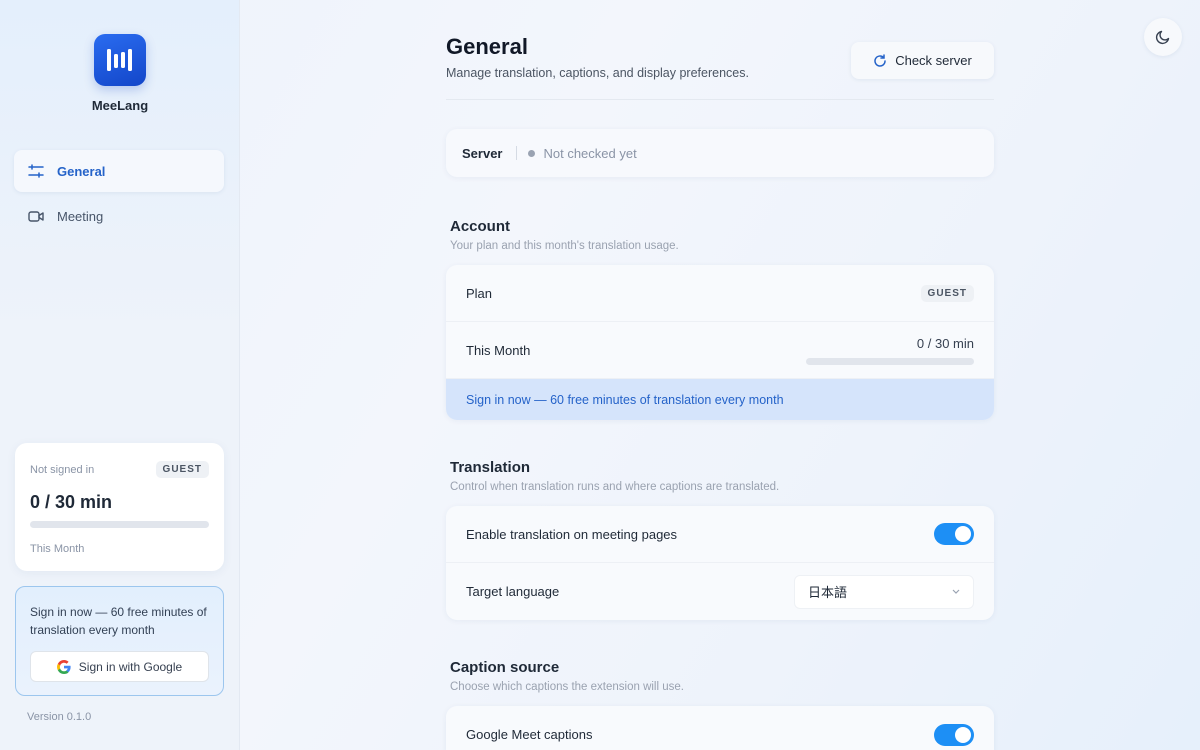 This screenshot has height=750, width=1200. Describe the element at coordinates (517, 153) in the screenshot. I see `divider` at that location.